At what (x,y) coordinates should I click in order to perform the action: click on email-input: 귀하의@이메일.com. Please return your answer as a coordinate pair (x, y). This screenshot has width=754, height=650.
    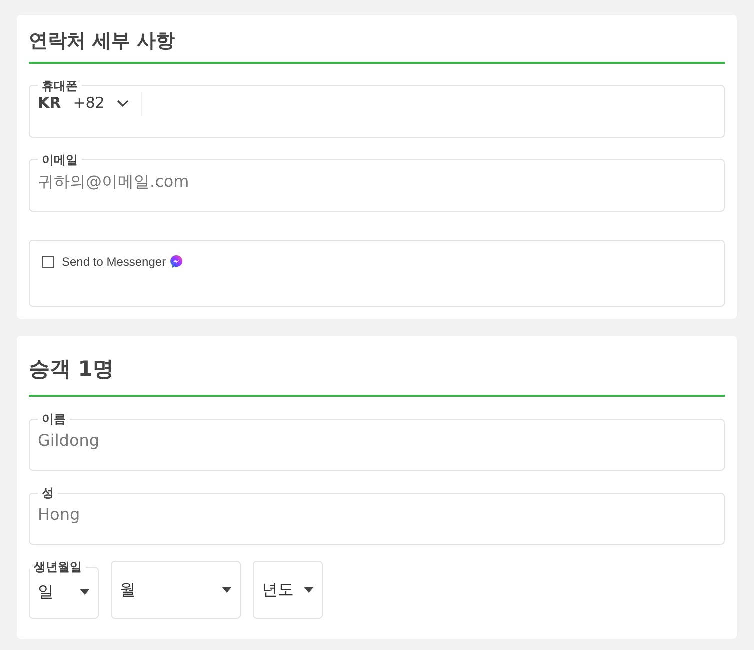
    Looking at the image, I should click on (377, 180).